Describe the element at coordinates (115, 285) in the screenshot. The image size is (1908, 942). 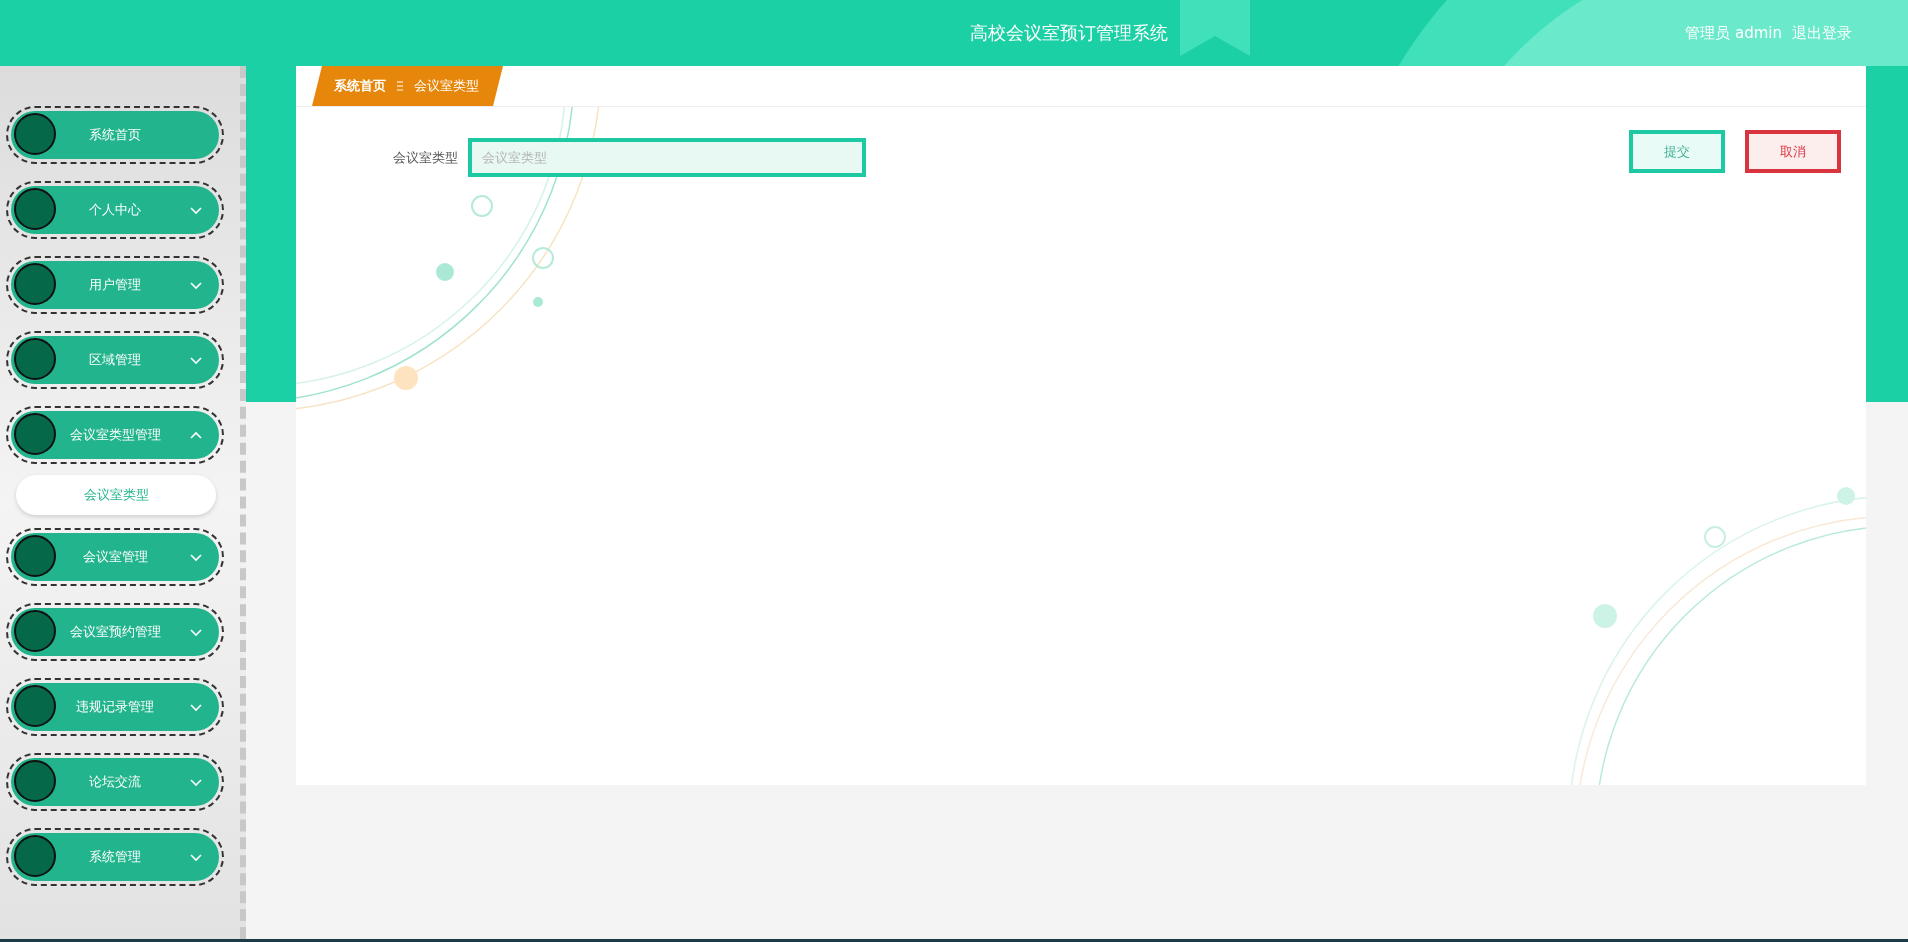
I see `sidebar-menu-item: 用户管理` at that location.